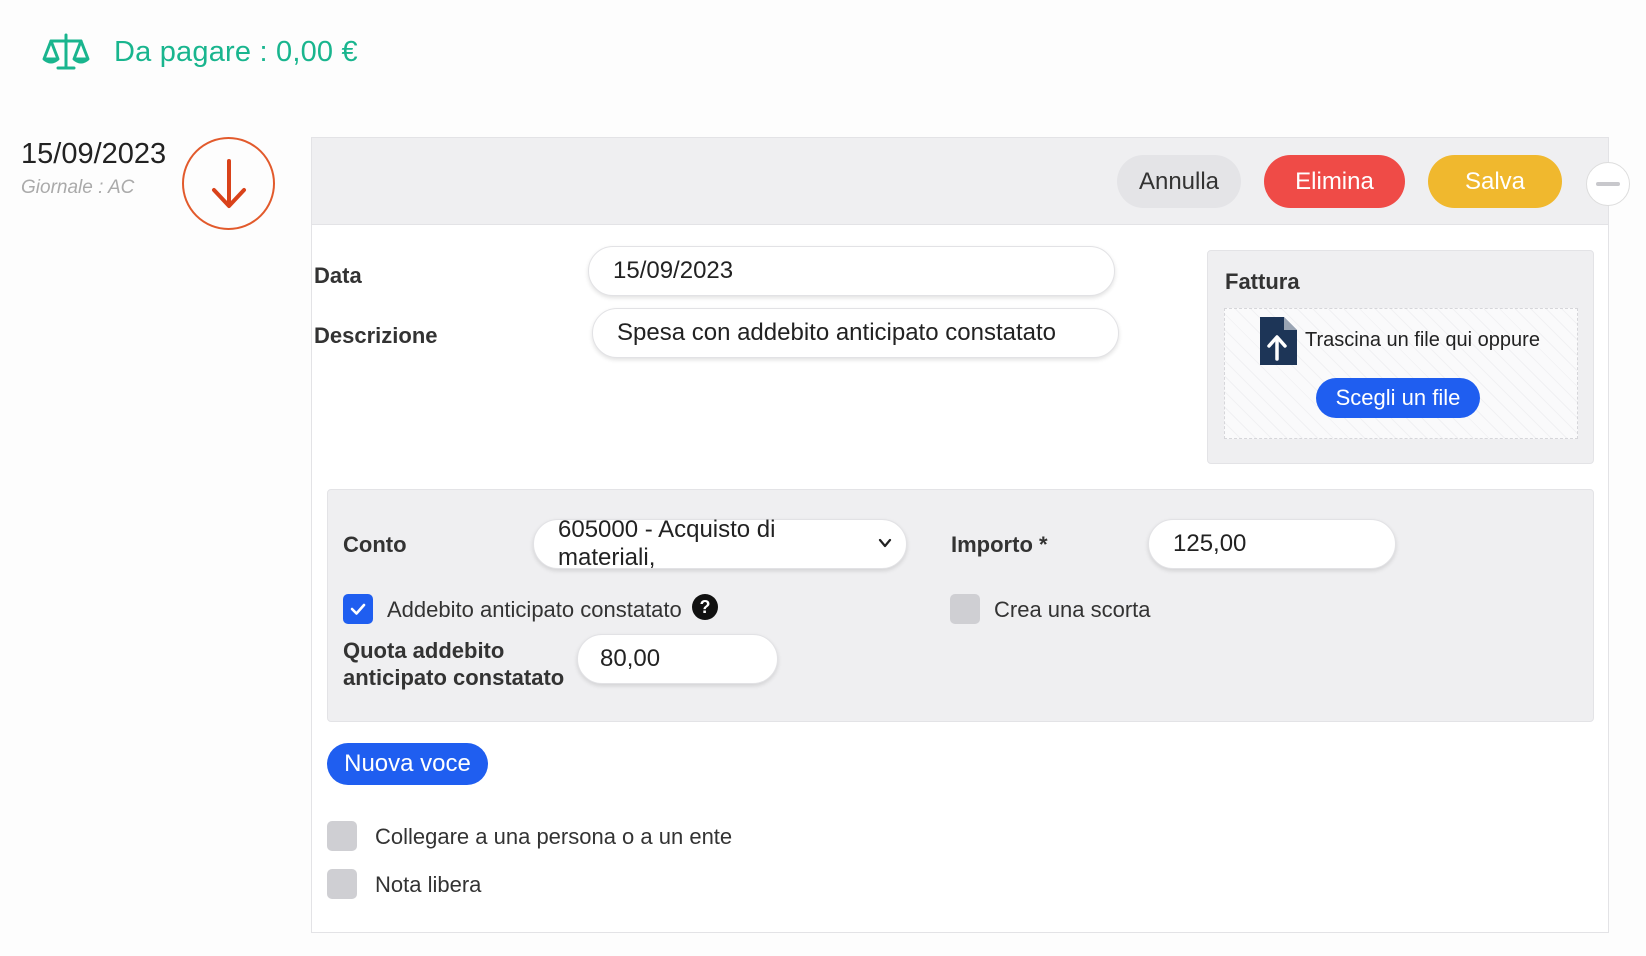 The width and height of the screenshot is (1646, 956). Describe the element at coordinates (554, 836) in the screenshot. I see `link-person-label: Collegare a una persona o a un ente` at that location.